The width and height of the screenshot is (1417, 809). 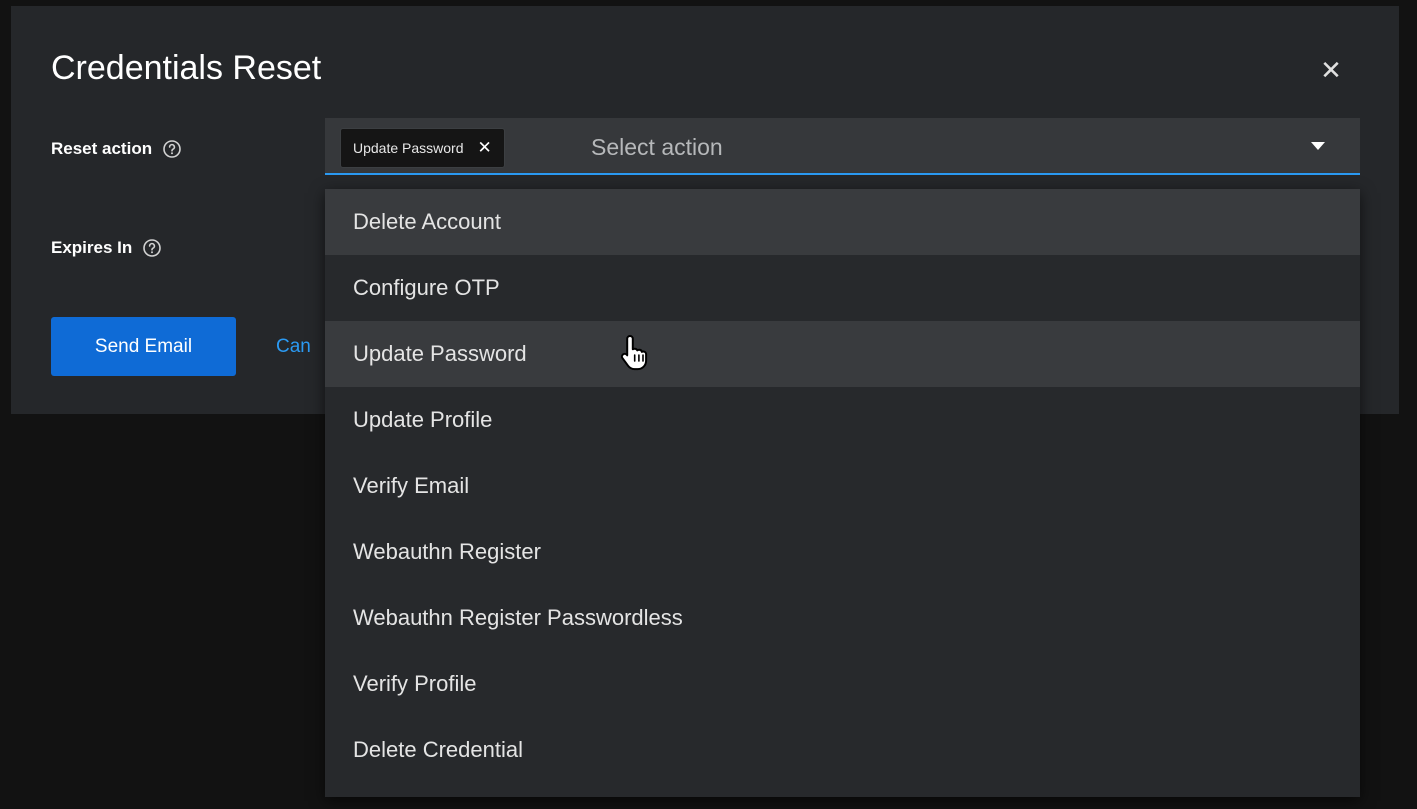 I want to click on menu-item-webauthn-register: Webauthn Register, so click(x=842, y=552).